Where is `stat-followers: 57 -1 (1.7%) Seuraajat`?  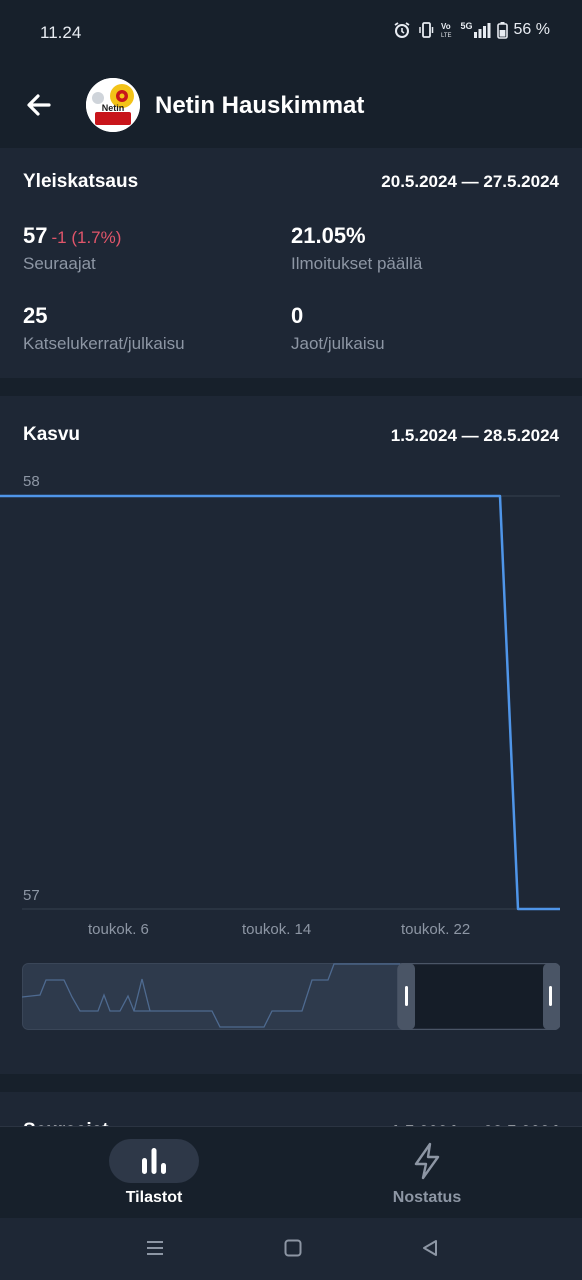 stat-followers: 57 -1 (1.7%) Seuraajat is located at coordinates (72, 248).